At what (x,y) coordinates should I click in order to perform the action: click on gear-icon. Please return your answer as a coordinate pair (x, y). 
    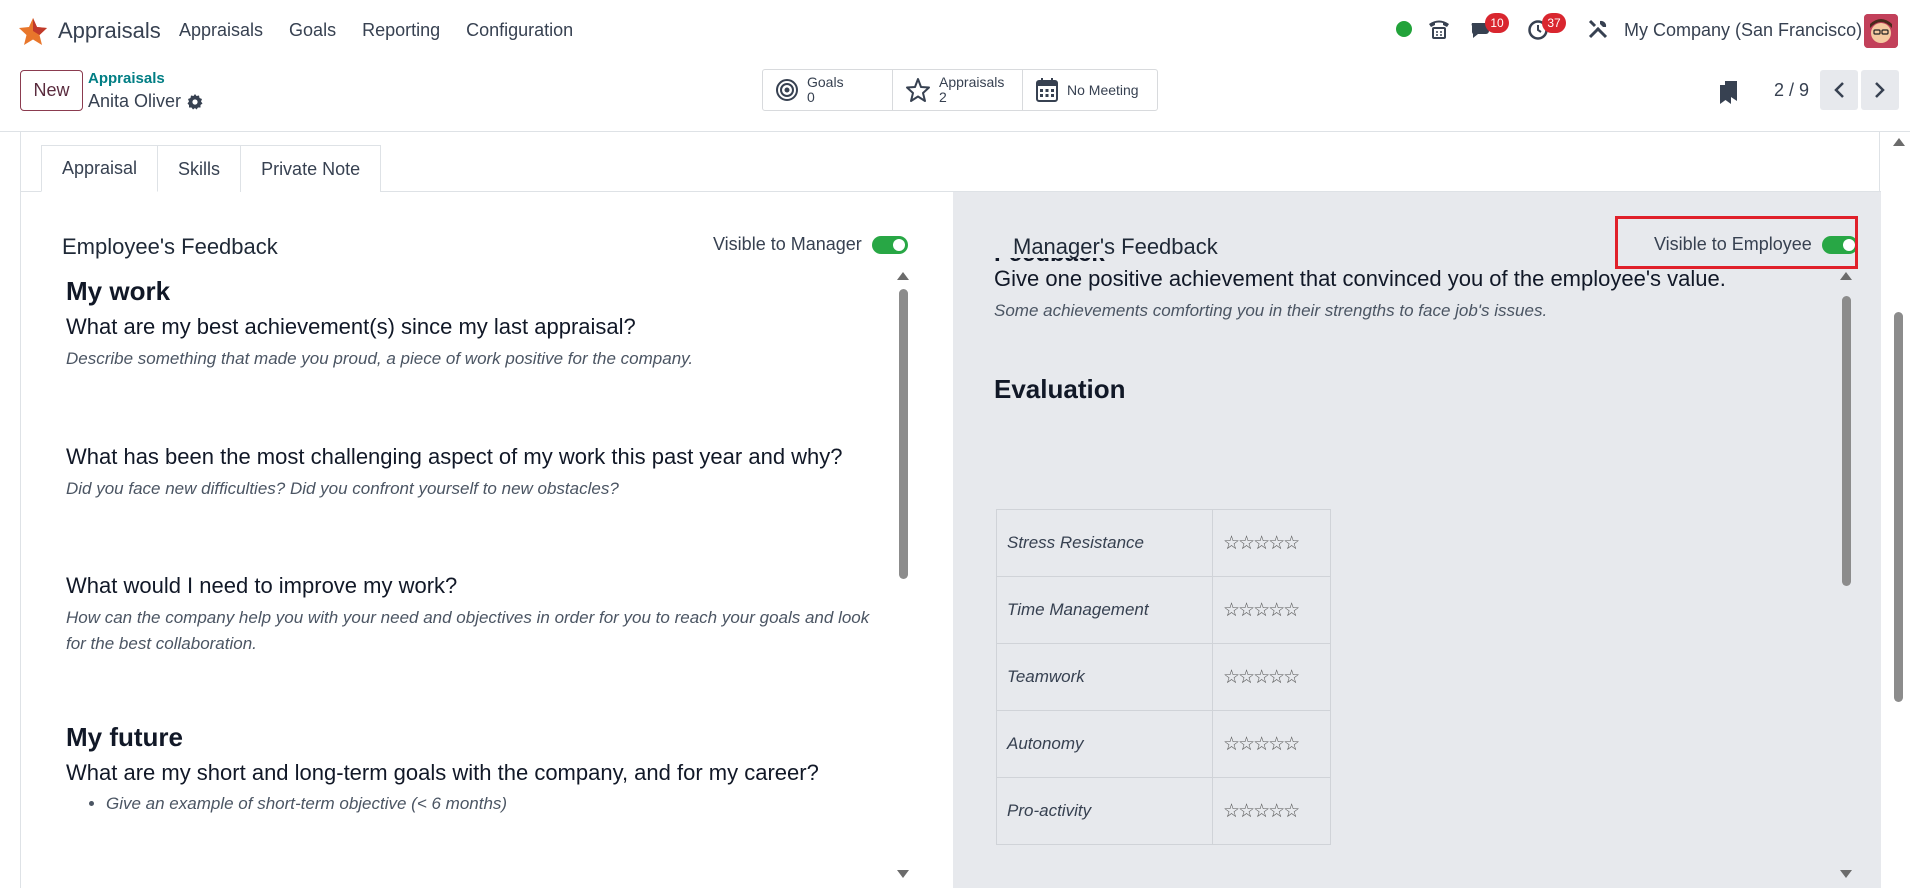
    Looking at the image, I should click on (195, 102).